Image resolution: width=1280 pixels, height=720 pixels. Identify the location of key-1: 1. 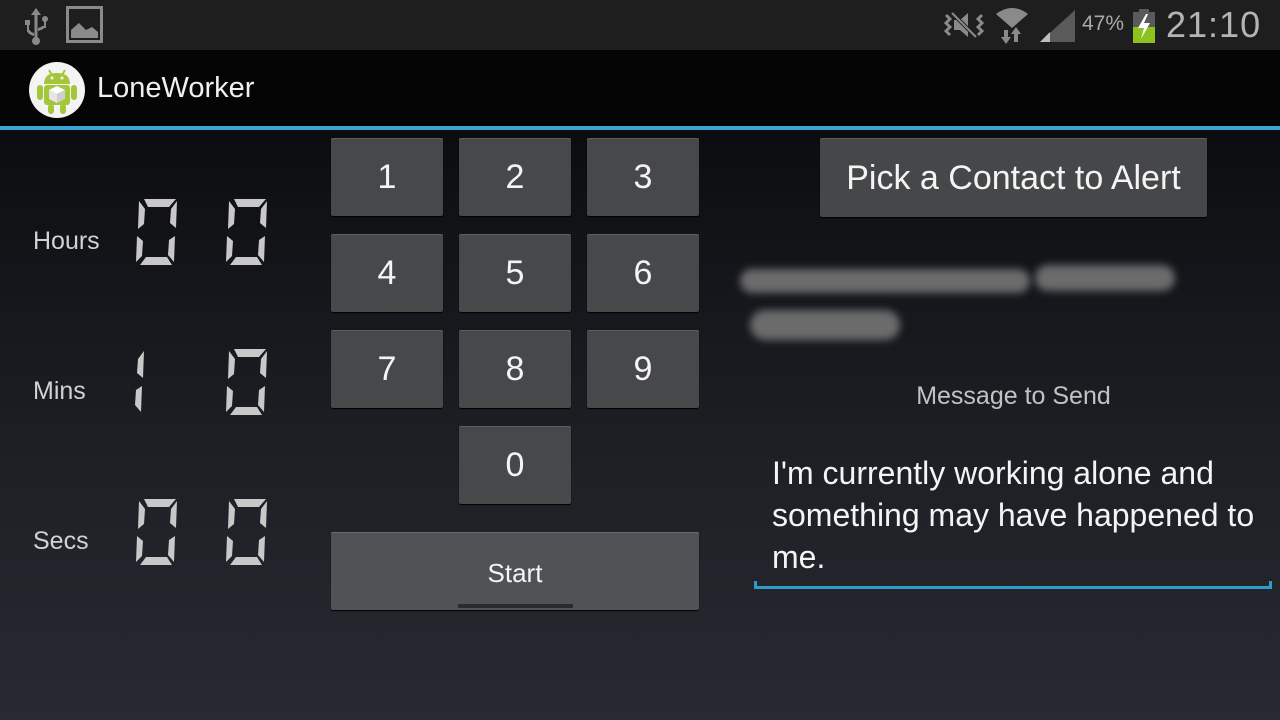
(387, 177).